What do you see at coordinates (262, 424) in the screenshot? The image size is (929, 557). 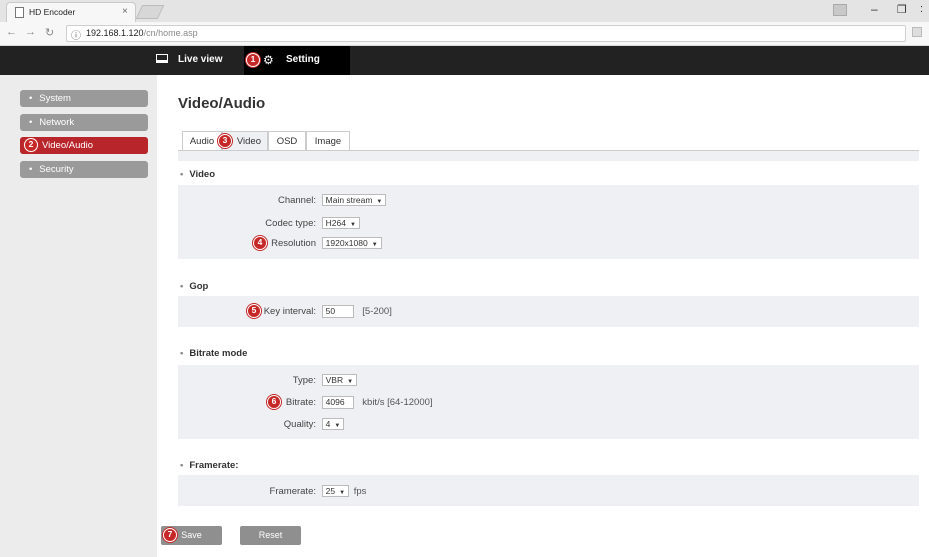 I see `quality-row: Quality: 4 ▼` at bounding box center [262, 424].